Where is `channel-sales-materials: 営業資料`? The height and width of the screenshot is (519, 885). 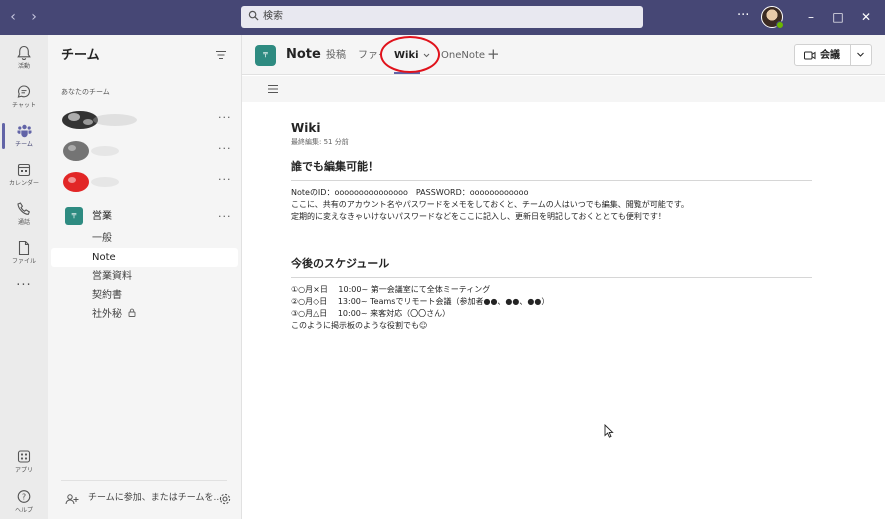
channel-sales-materials: 営業資料 is located at coordinates (144, 276).